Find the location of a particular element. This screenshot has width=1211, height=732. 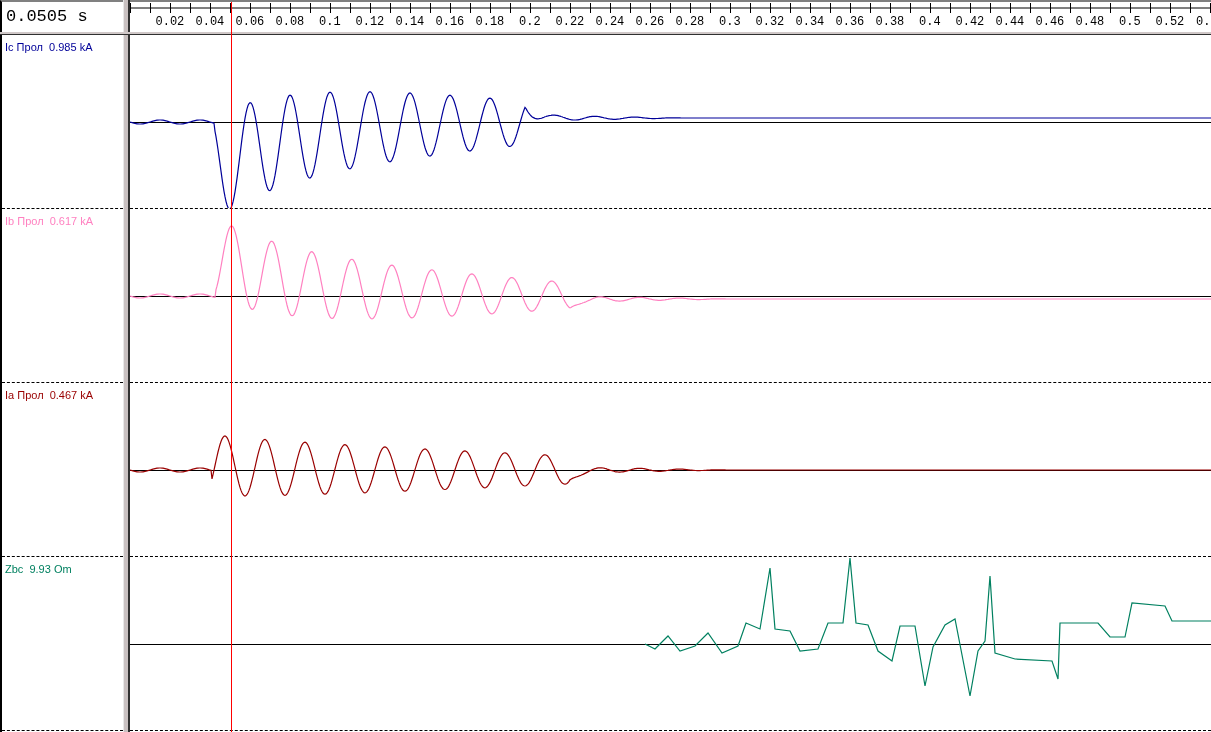

time-tick-label: 0.18 is located at coordinates (490, 22).